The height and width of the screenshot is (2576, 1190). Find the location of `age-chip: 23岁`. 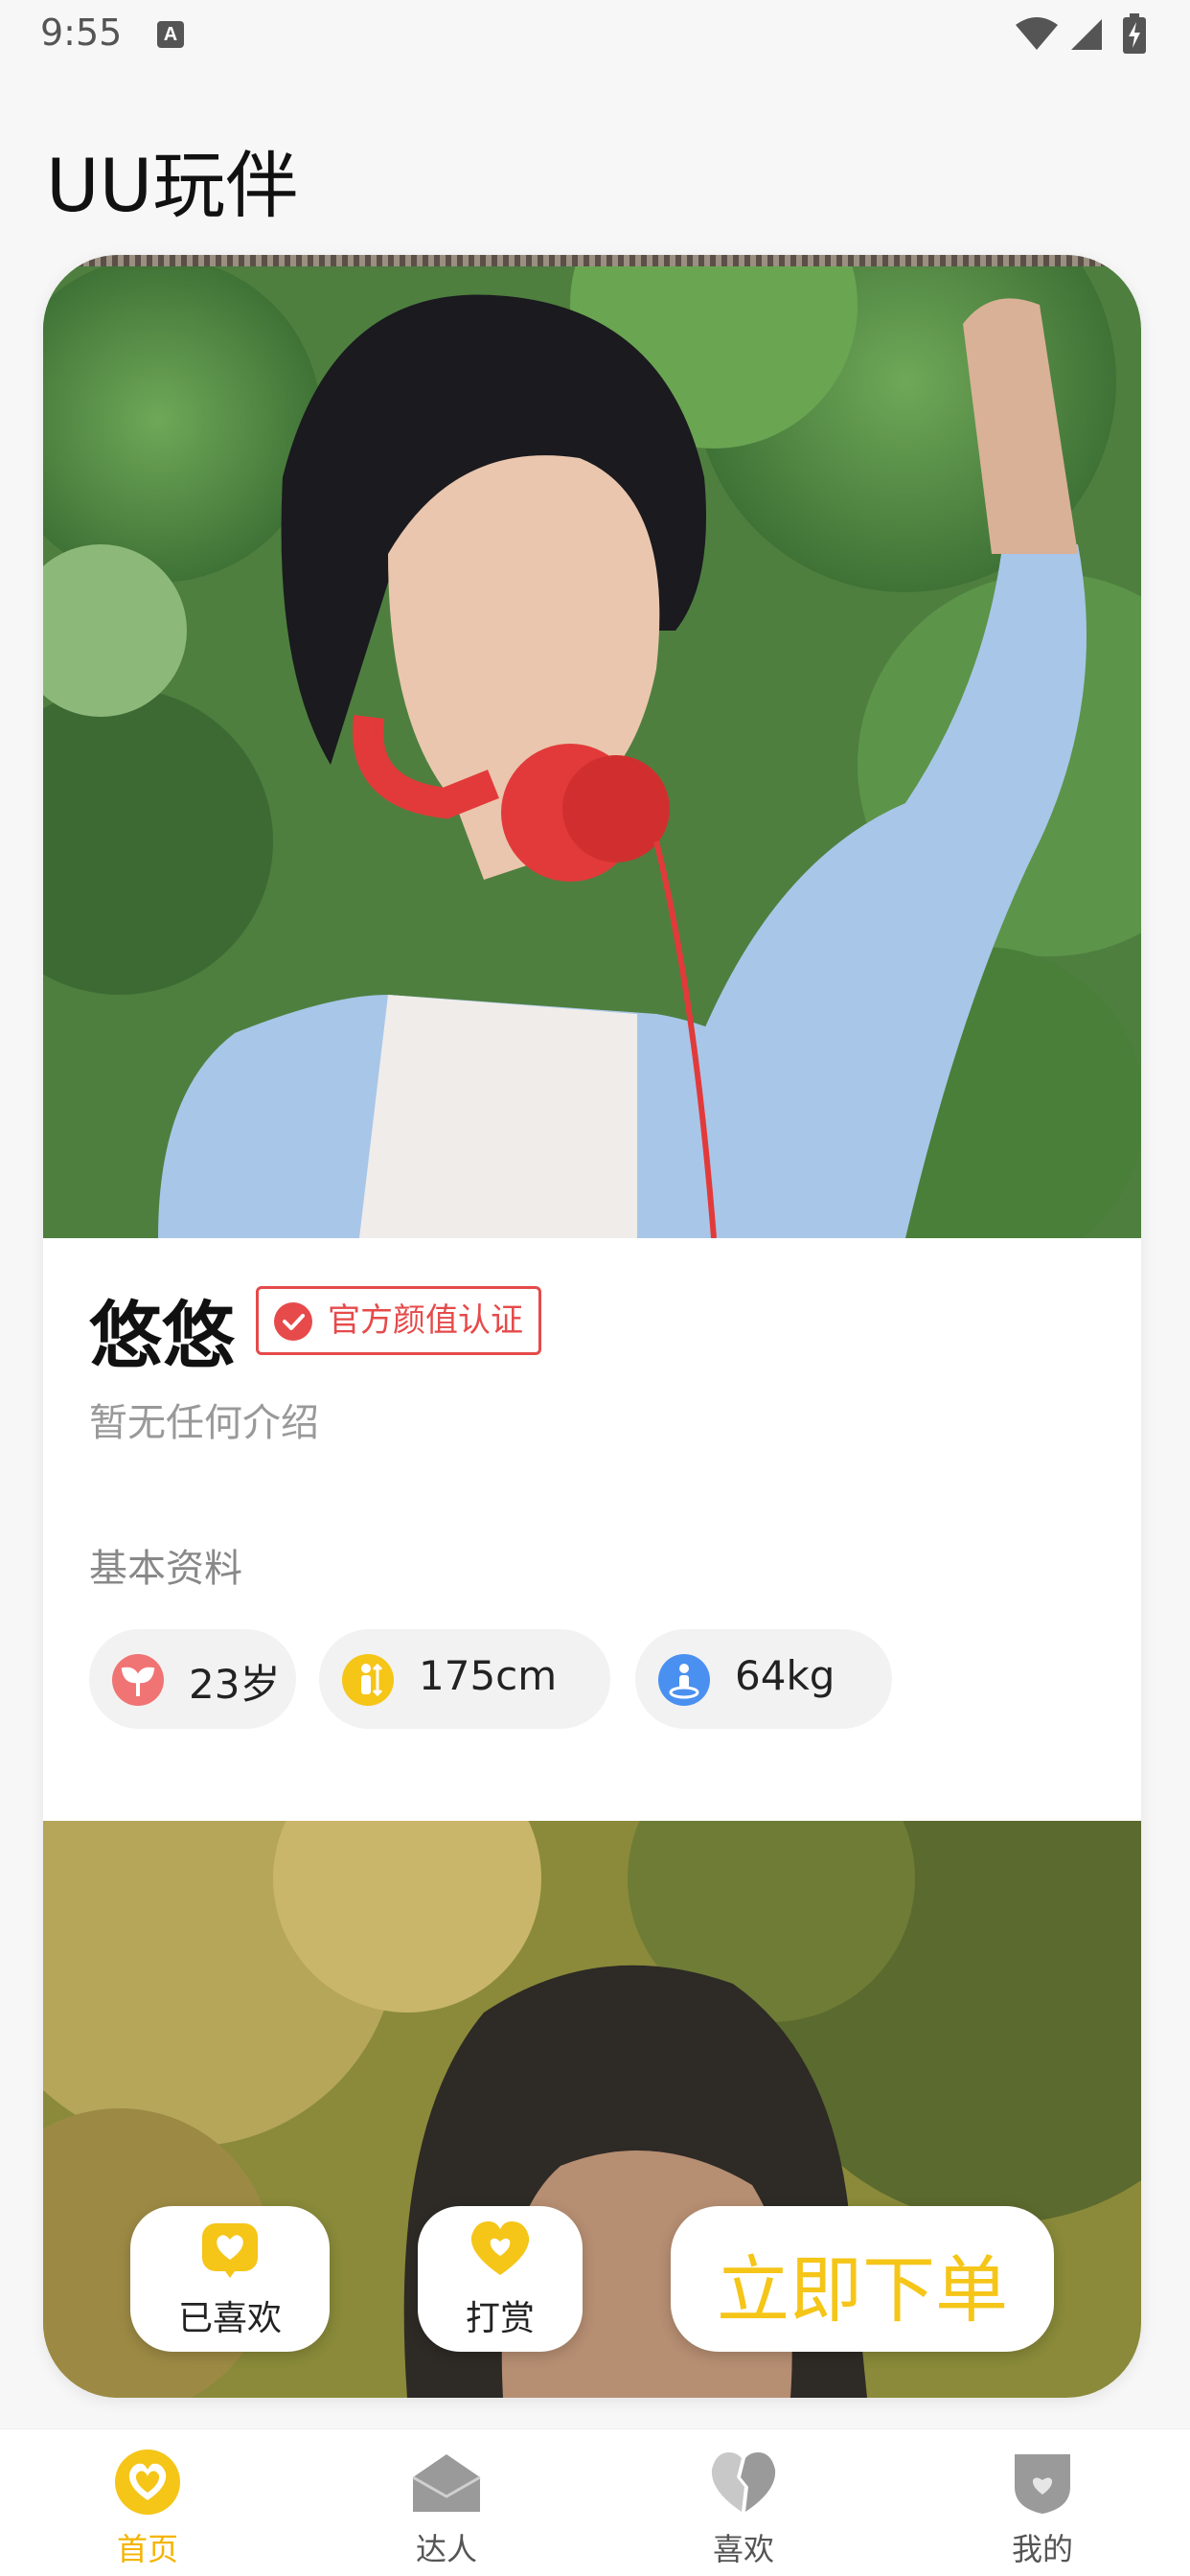

age-chip: 23岁 is located at coordinates (193, 1679).